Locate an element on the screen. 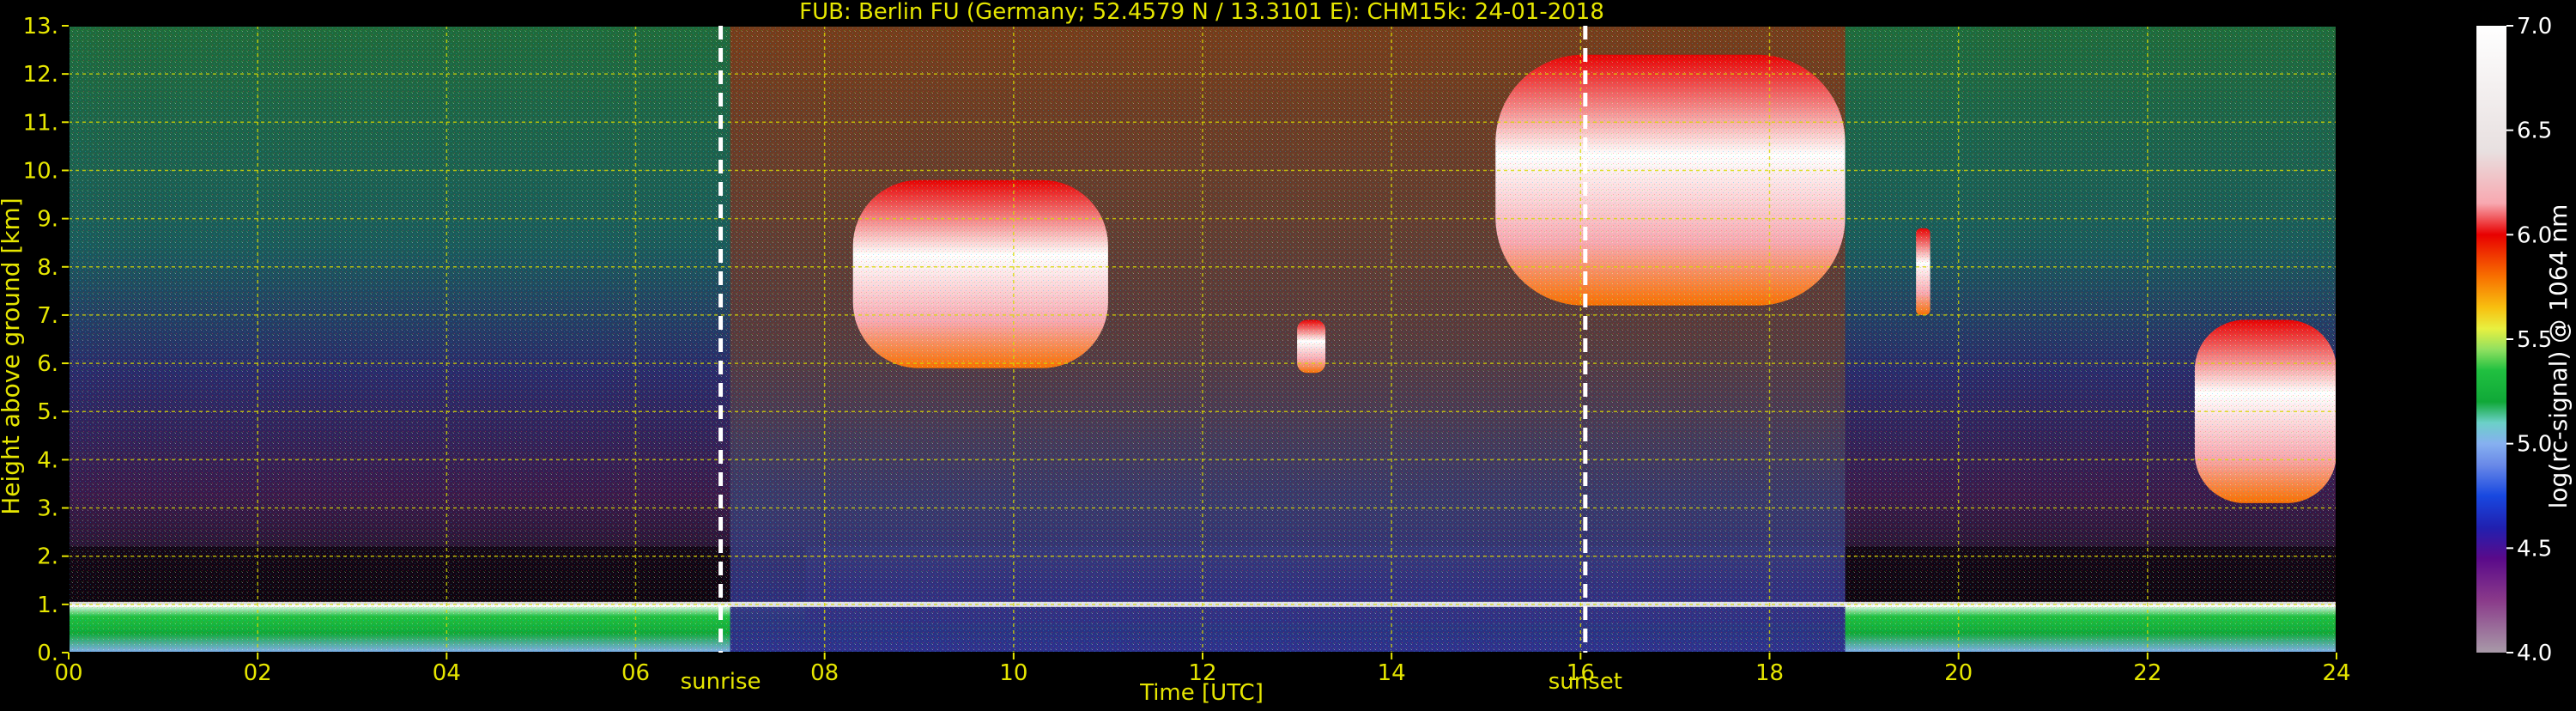  y-tick-label: 10. is located at coordinates (40, 171).